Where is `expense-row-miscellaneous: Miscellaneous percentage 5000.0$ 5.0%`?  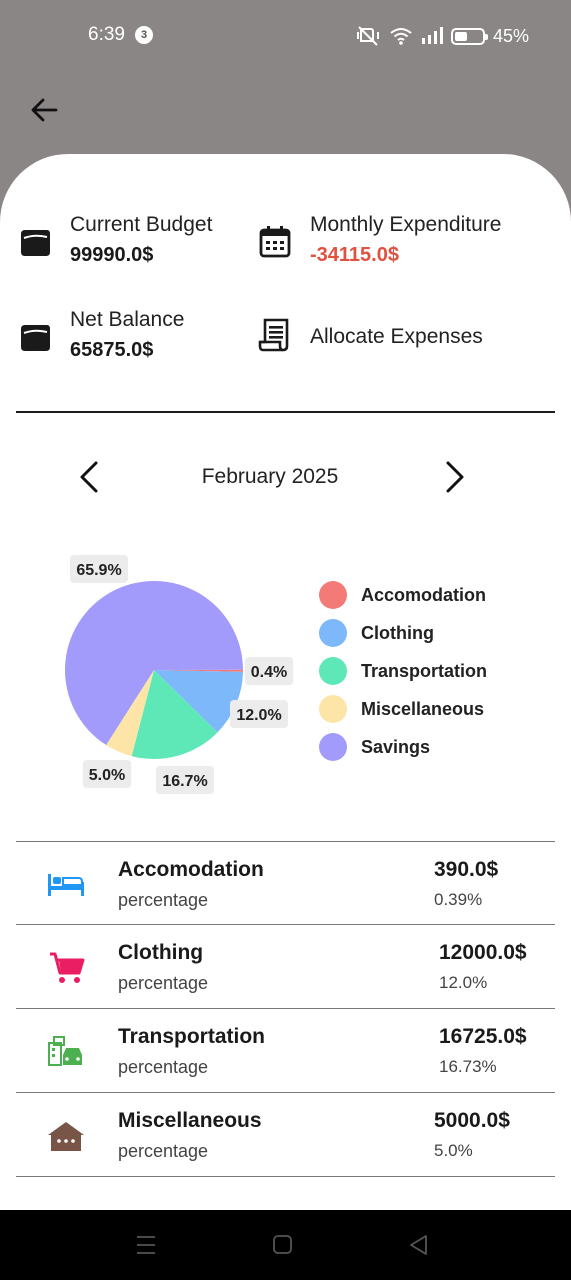
expense-row-miscellaneous: Miscellaneous percentage 5000.0$ 5.0% is located at coordinates (285, 1135).